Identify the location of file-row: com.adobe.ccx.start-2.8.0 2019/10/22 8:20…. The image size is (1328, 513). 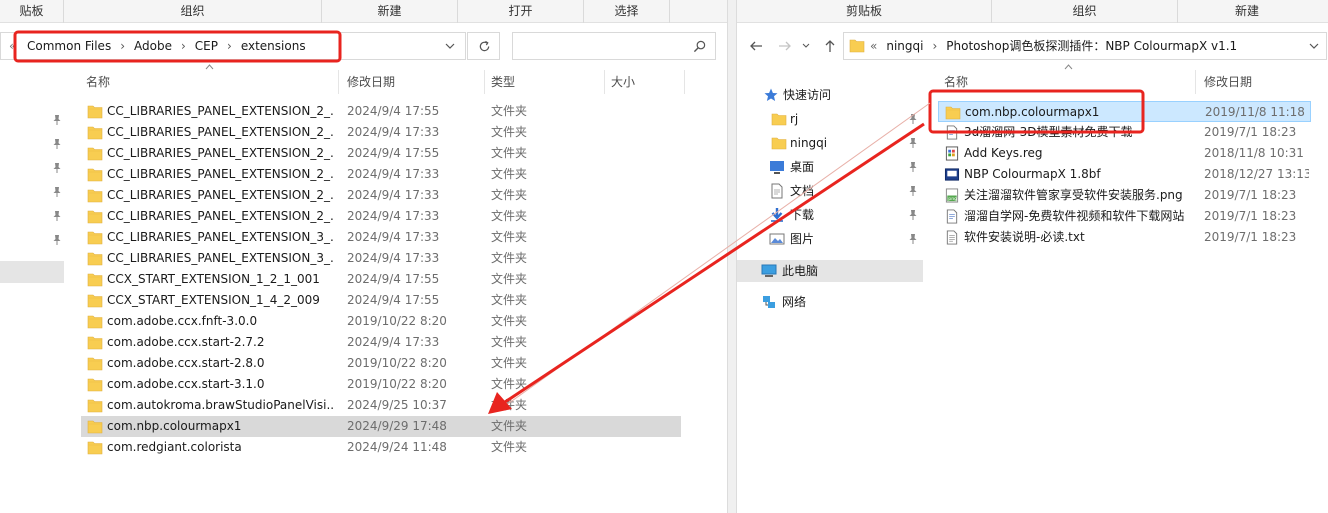
(381, 363).